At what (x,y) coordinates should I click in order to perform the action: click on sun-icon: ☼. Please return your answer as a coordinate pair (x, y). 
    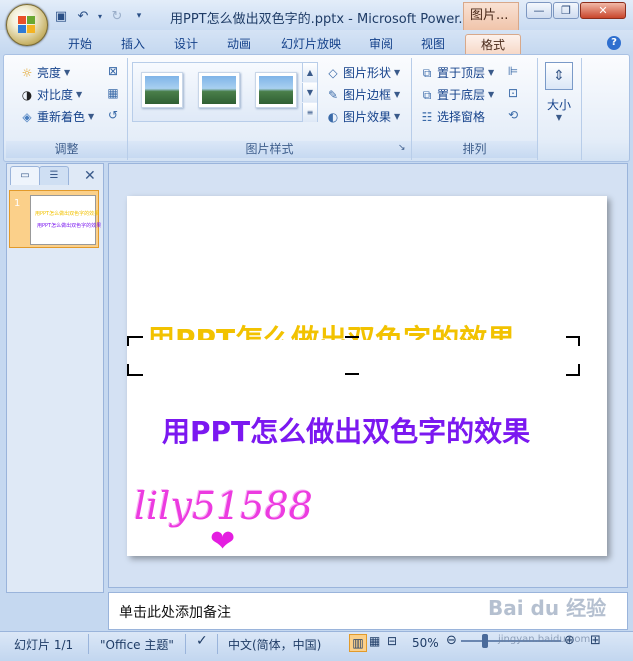
    Looking at the image, I should click on (27, 72).